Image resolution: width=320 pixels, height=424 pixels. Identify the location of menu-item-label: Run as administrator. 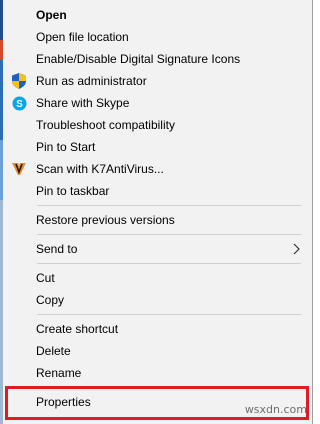
(91, 81).